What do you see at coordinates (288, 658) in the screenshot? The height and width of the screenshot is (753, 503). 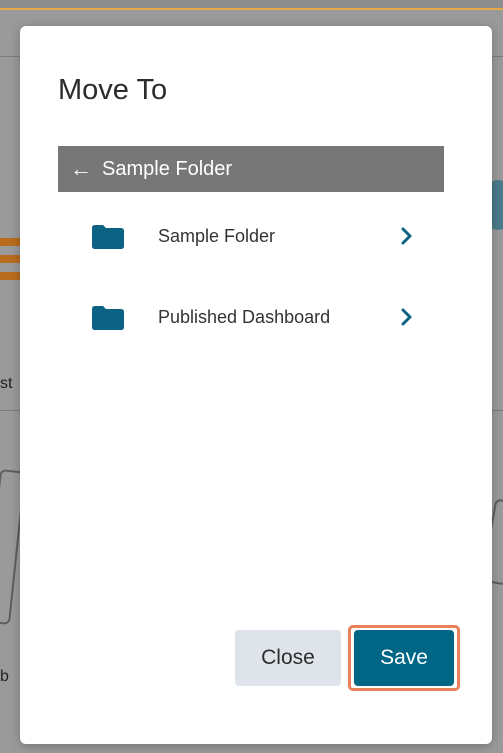 I see `close-button: Close` at bounding box center [288, 658].